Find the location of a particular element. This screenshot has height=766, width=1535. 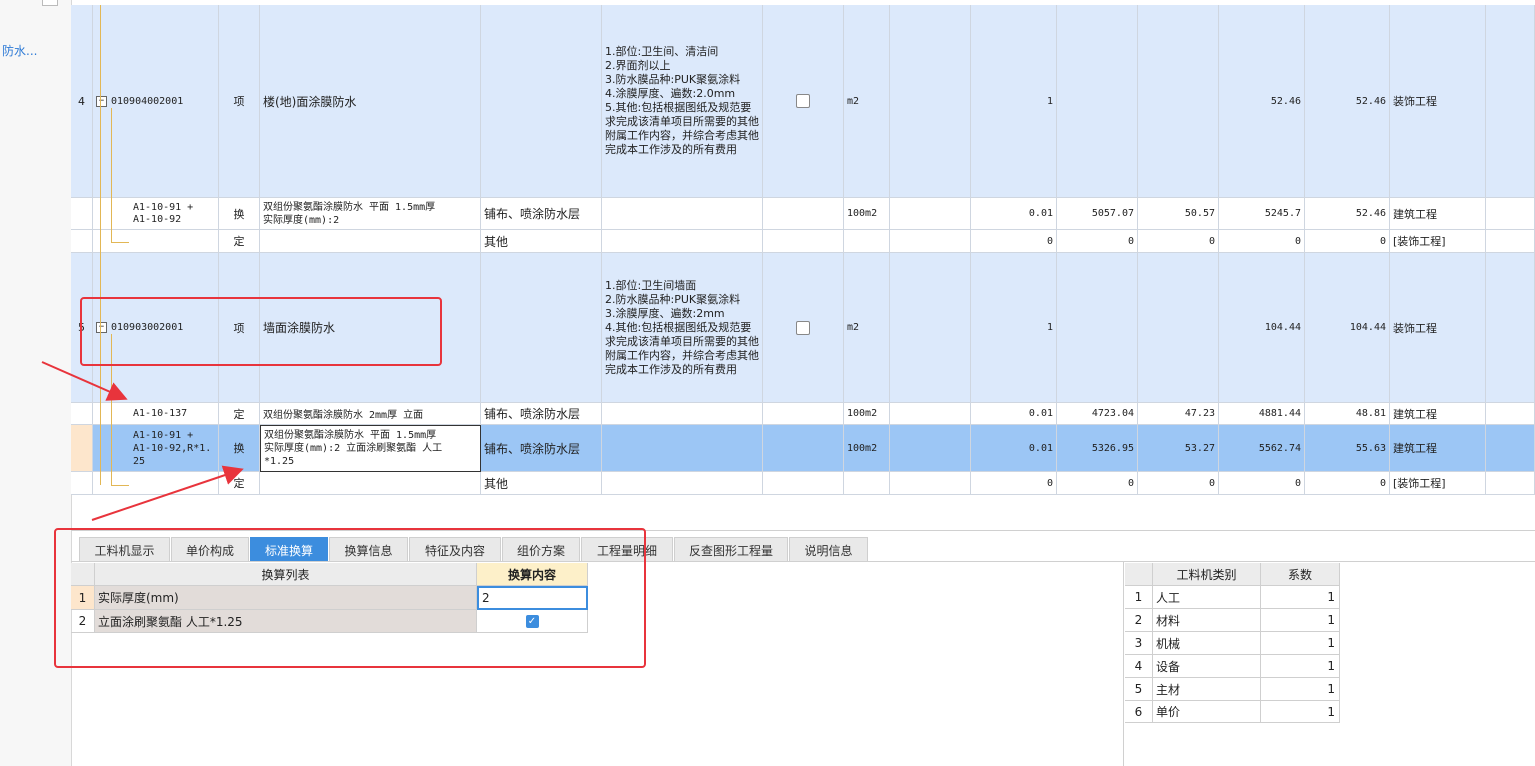

annotation-arrows is located at coordinates (142, 441).